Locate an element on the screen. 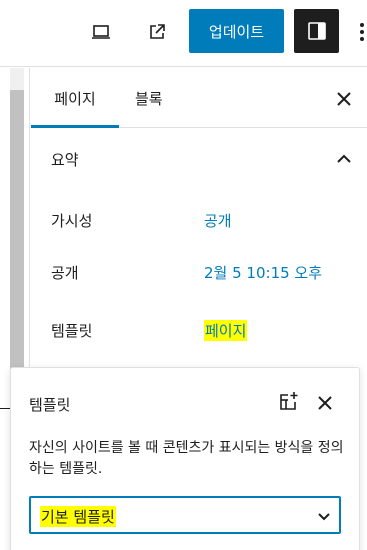 Image resolution: width=367 pixels, height=550 pixels. add-template-icon is located at coordinates (289, 401).